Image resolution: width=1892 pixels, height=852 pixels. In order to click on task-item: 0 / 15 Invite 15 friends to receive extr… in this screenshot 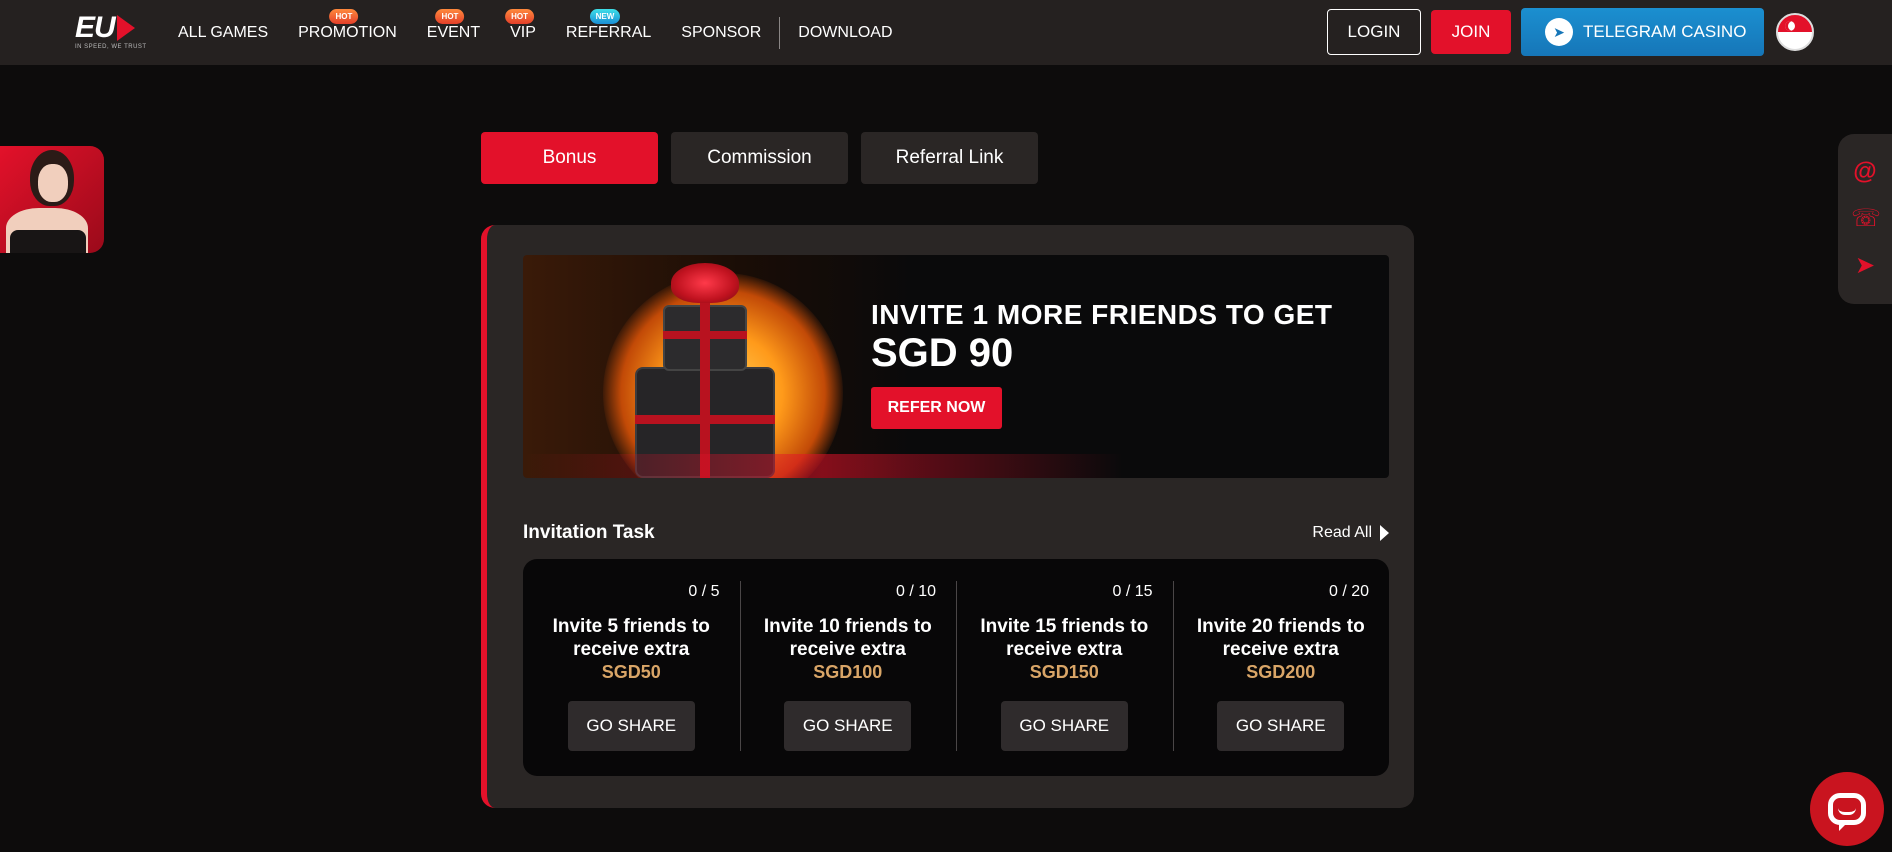, I will do `click(1064, 667)`.